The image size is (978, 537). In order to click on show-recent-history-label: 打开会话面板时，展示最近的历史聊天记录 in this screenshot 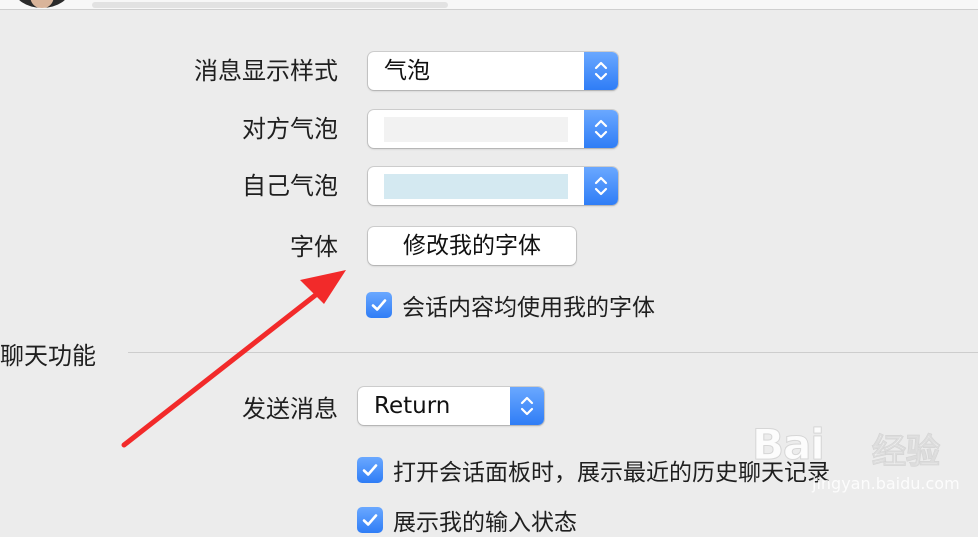, I will do `click(611, 473)`.